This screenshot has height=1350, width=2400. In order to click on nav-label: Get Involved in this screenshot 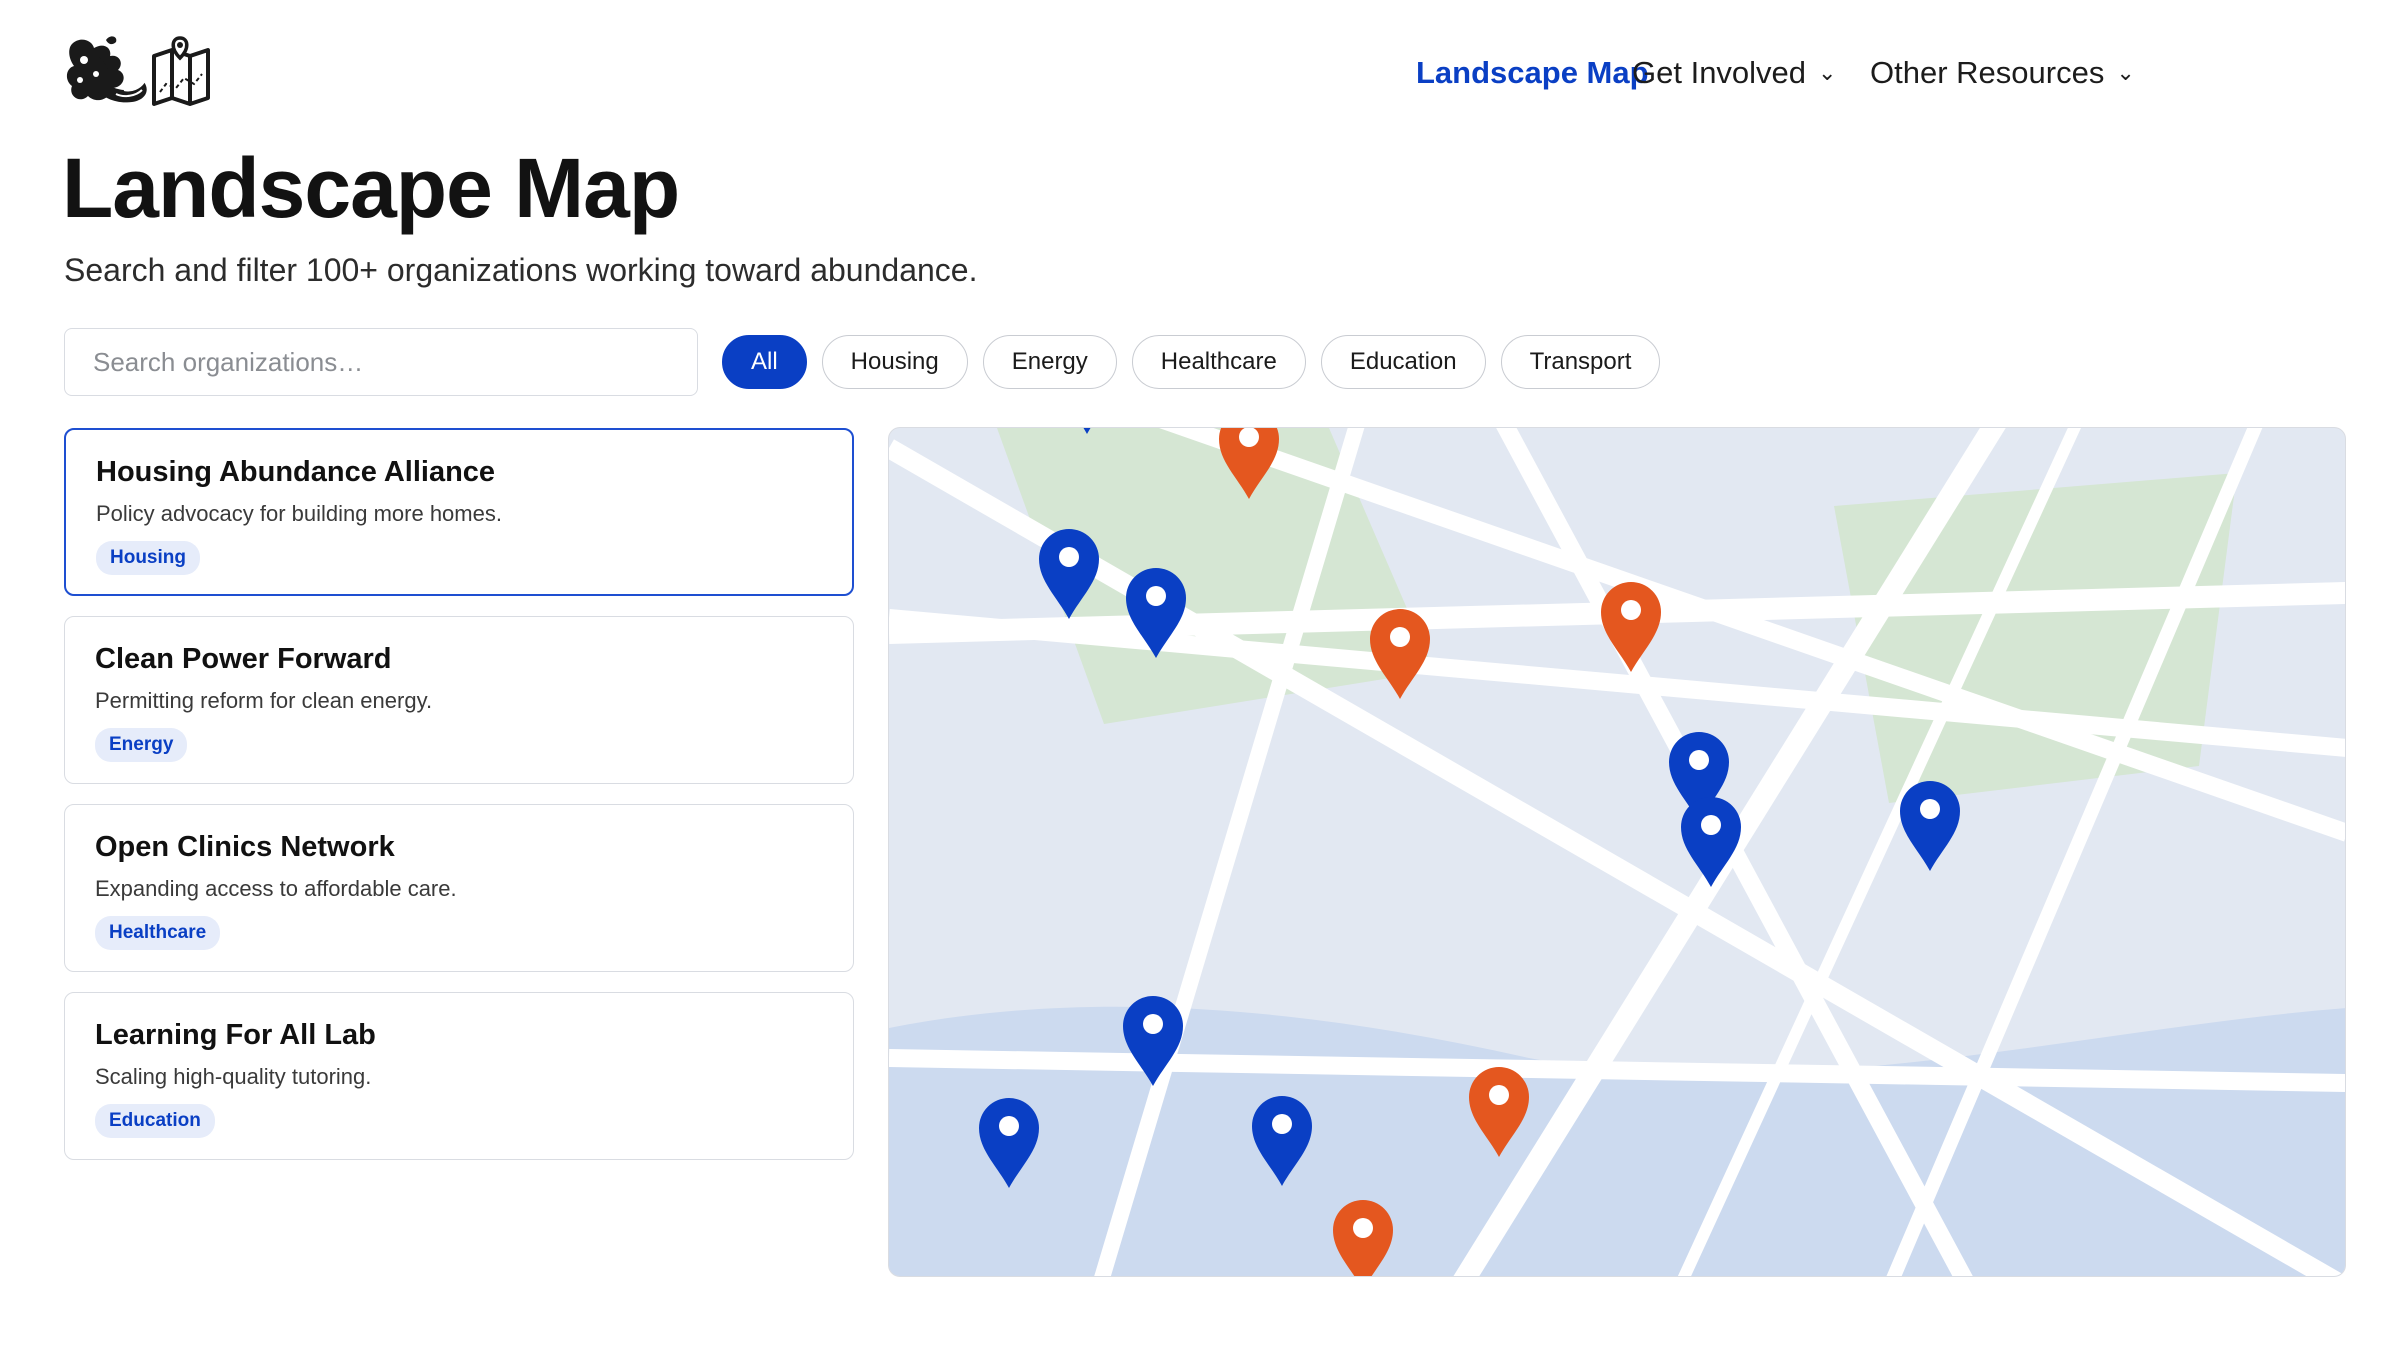, I will do `click(1719, 72)`.